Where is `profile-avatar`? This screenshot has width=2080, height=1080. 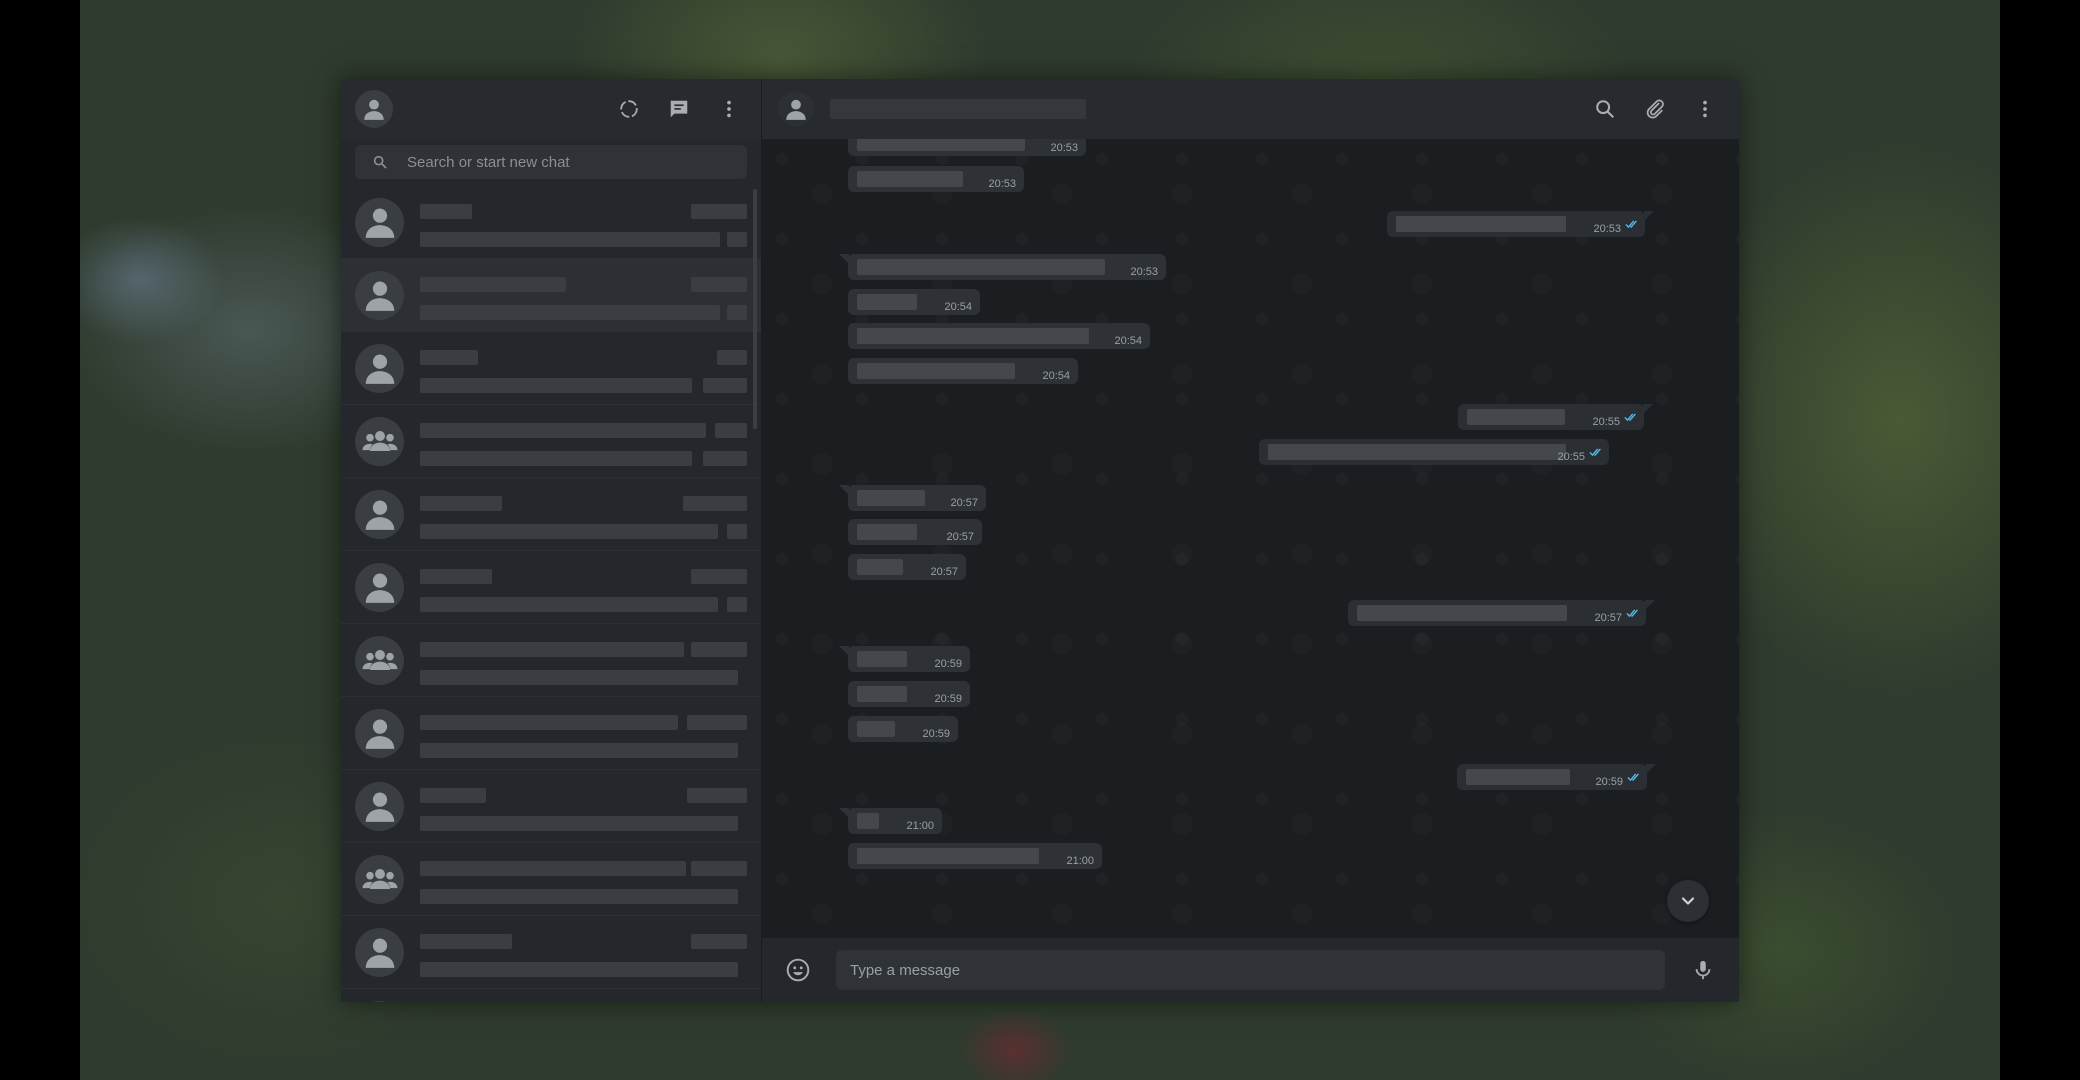 profile-avatar is located at coordinates (374, 109).